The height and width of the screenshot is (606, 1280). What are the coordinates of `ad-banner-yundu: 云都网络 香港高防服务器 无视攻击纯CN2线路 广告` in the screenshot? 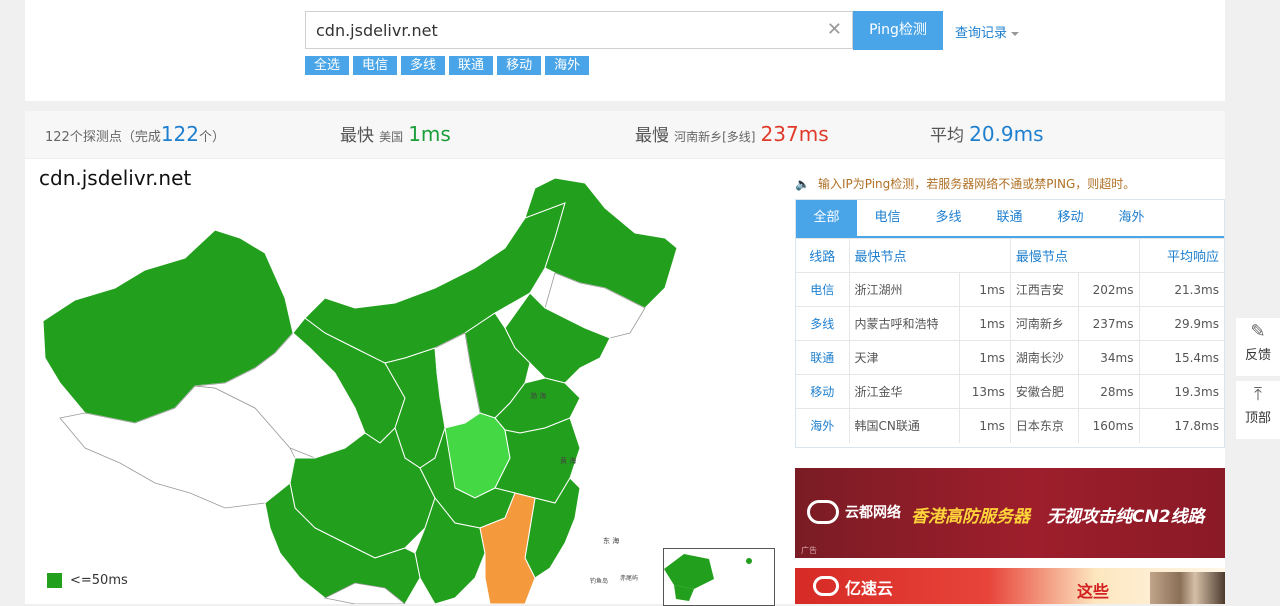 It's located at (1010, 513).